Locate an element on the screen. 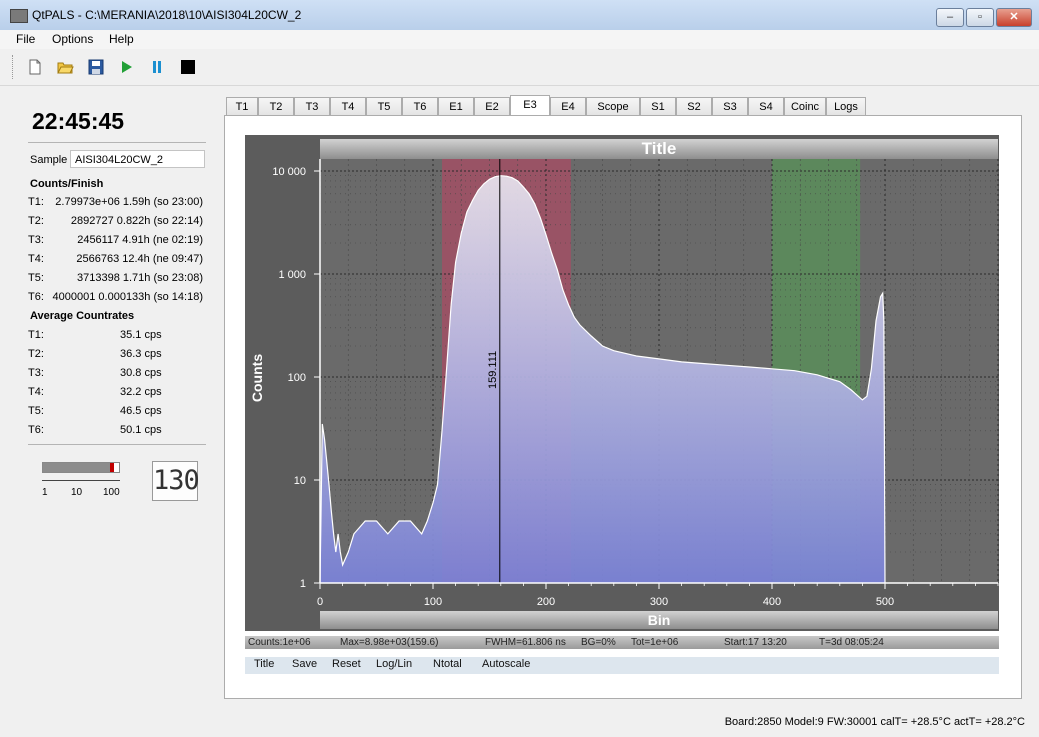 The height and width of the screenshot is (737, 1039). rate-key: T4: is located at coordinates (36, 392).